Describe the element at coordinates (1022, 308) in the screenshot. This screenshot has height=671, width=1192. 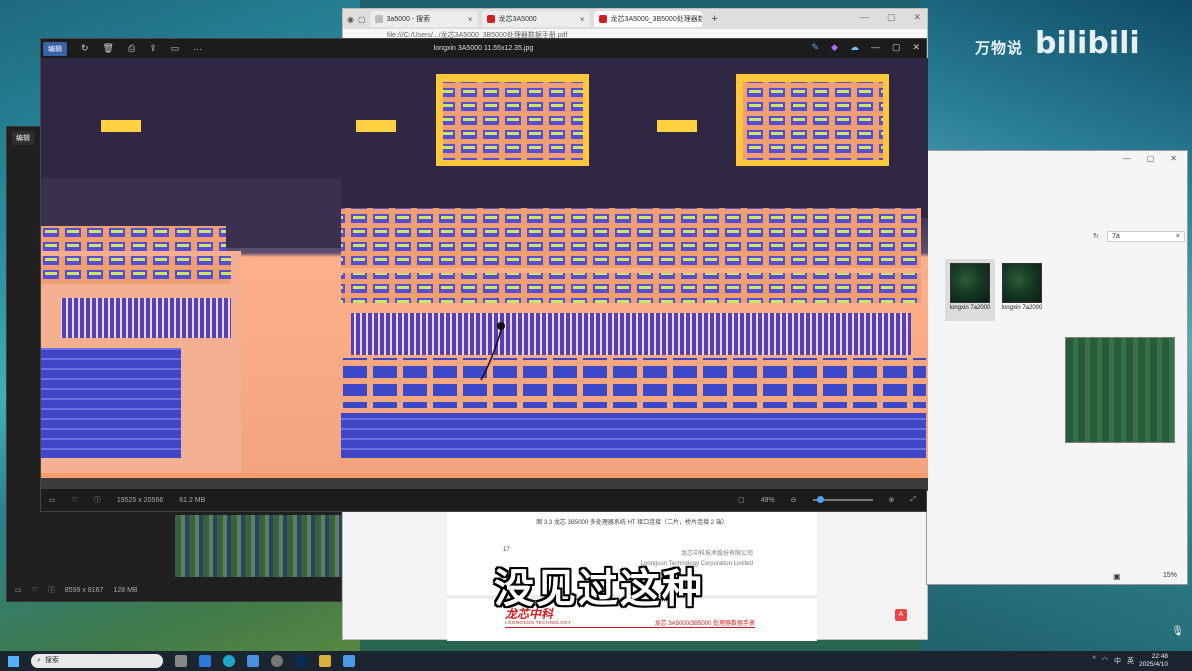
I see `file-name: longxin 7a2000` at that location.